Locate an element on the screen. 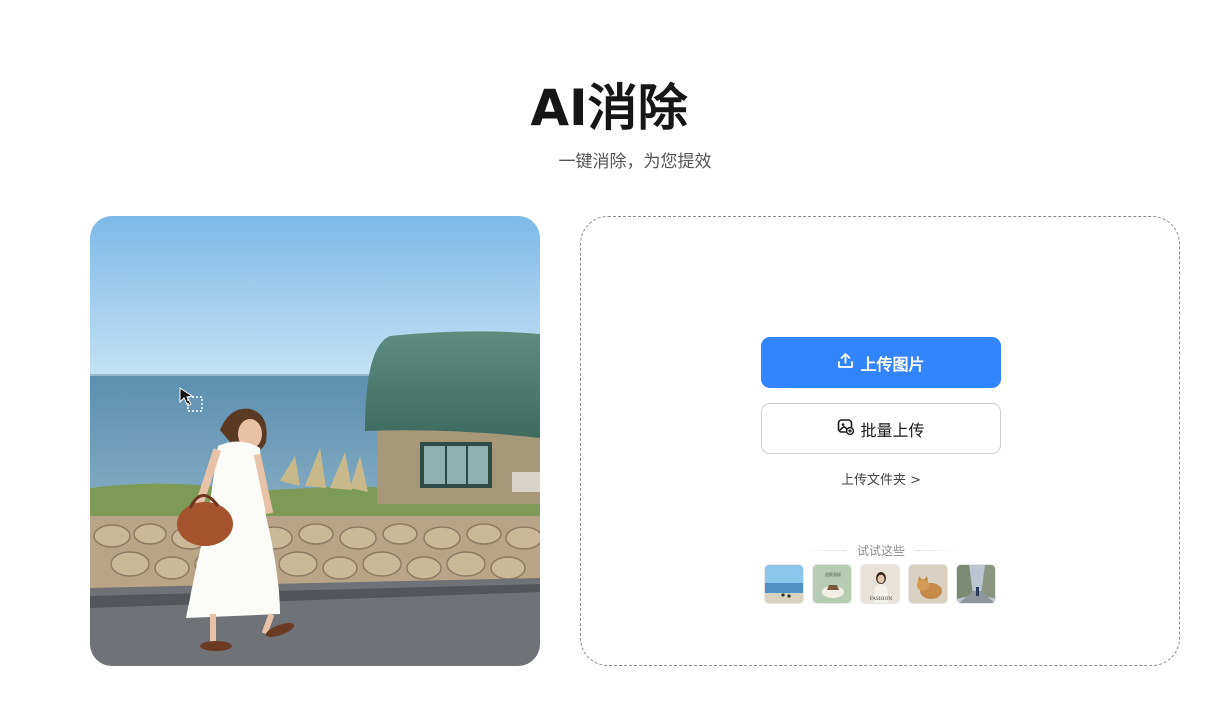 The height and width of the screenshot is (714, 1218). sample-street is located at coordinates (976, 584).